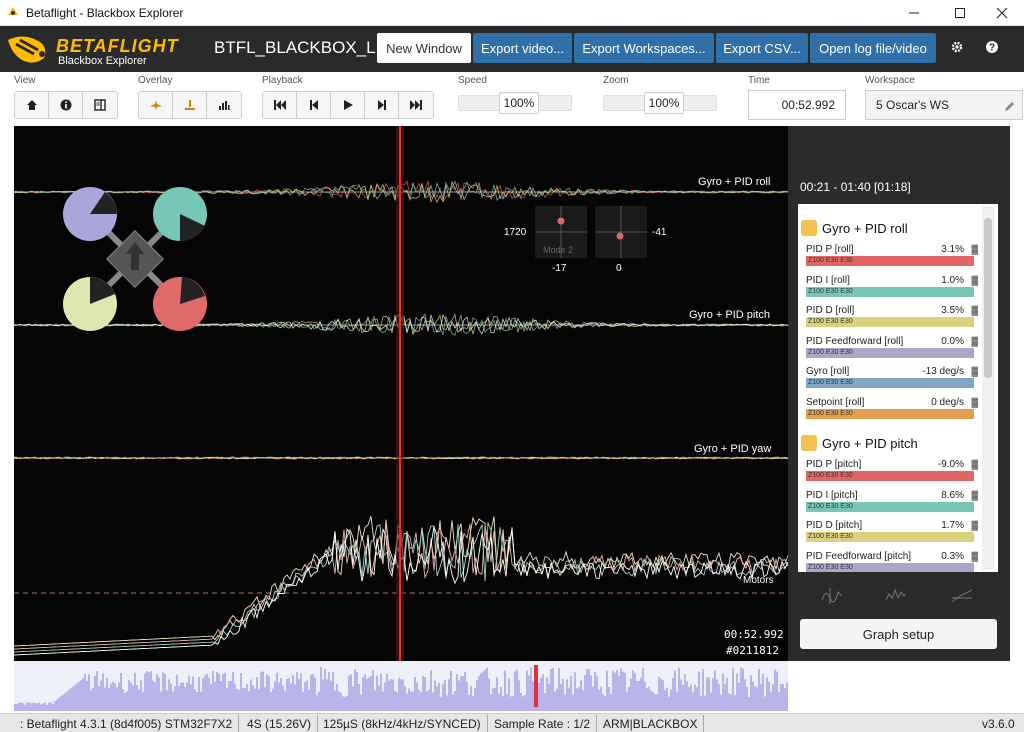  I want to click on field-name: PID D [pitch], so click(834, 525).